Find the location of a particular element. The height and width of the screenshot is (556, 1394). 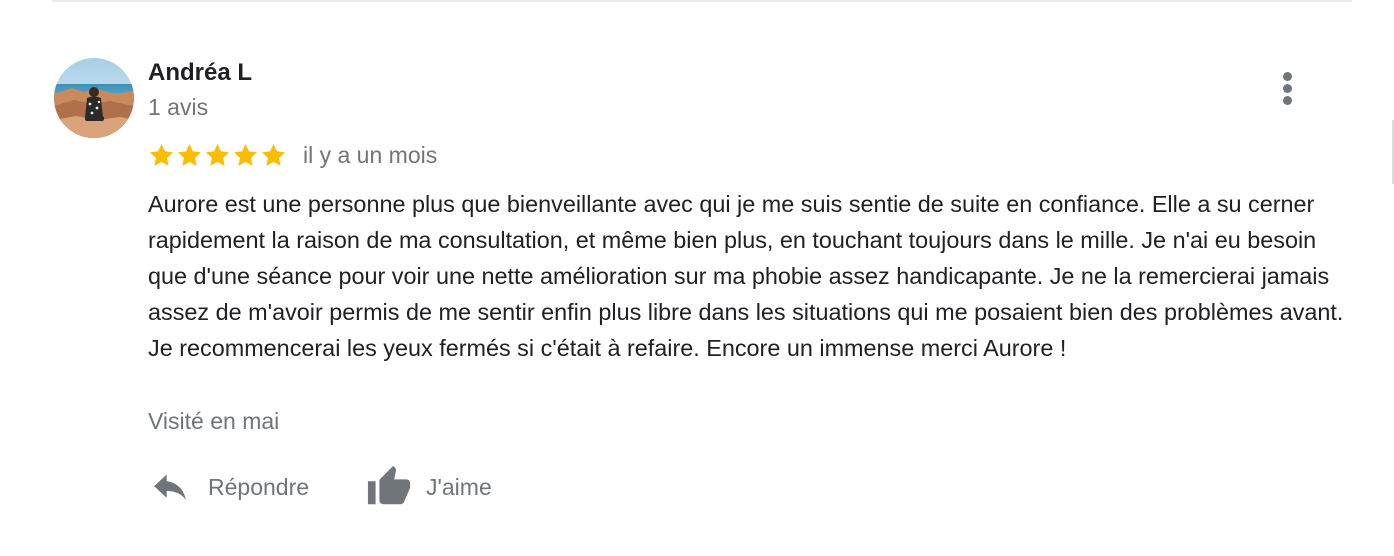

reply-button: Répondre is located at coordinates (229, 487).